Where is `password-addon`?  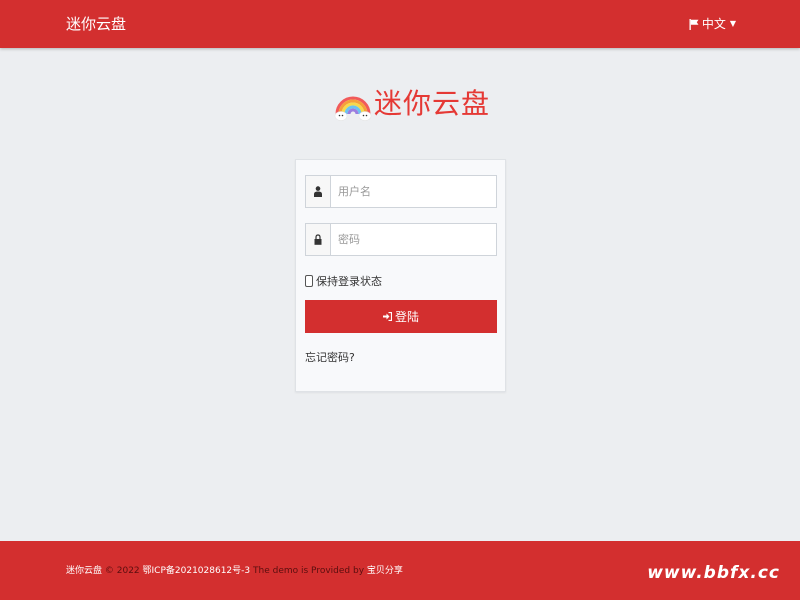 password-addon is located at coordinates (318, 239).